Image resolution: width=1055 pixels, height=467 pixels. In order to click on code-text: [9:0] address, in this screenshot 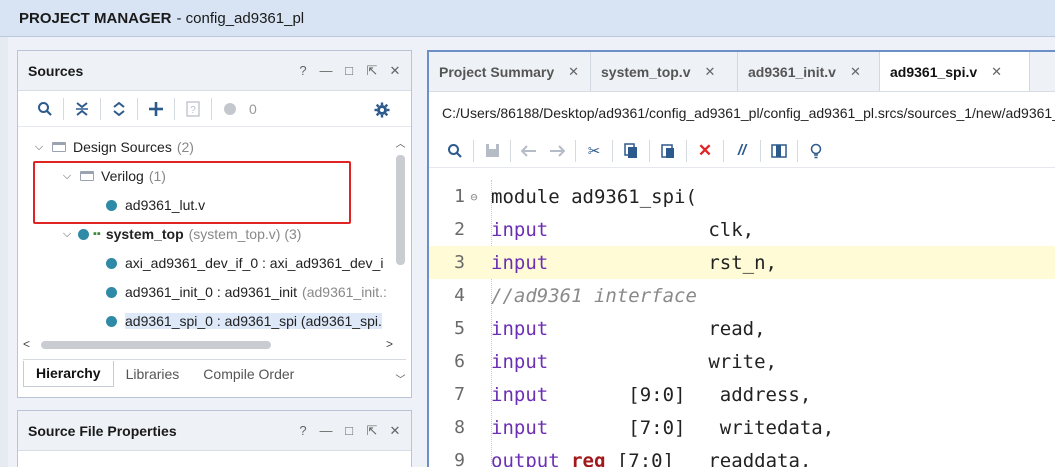, I will do `click(680, 394)`.